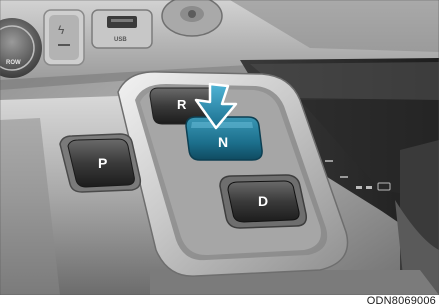  What do you see at coordinates (64, 37) in the screenshot?
I see `power-switch: ϟ` at bounding box center [64, 37].